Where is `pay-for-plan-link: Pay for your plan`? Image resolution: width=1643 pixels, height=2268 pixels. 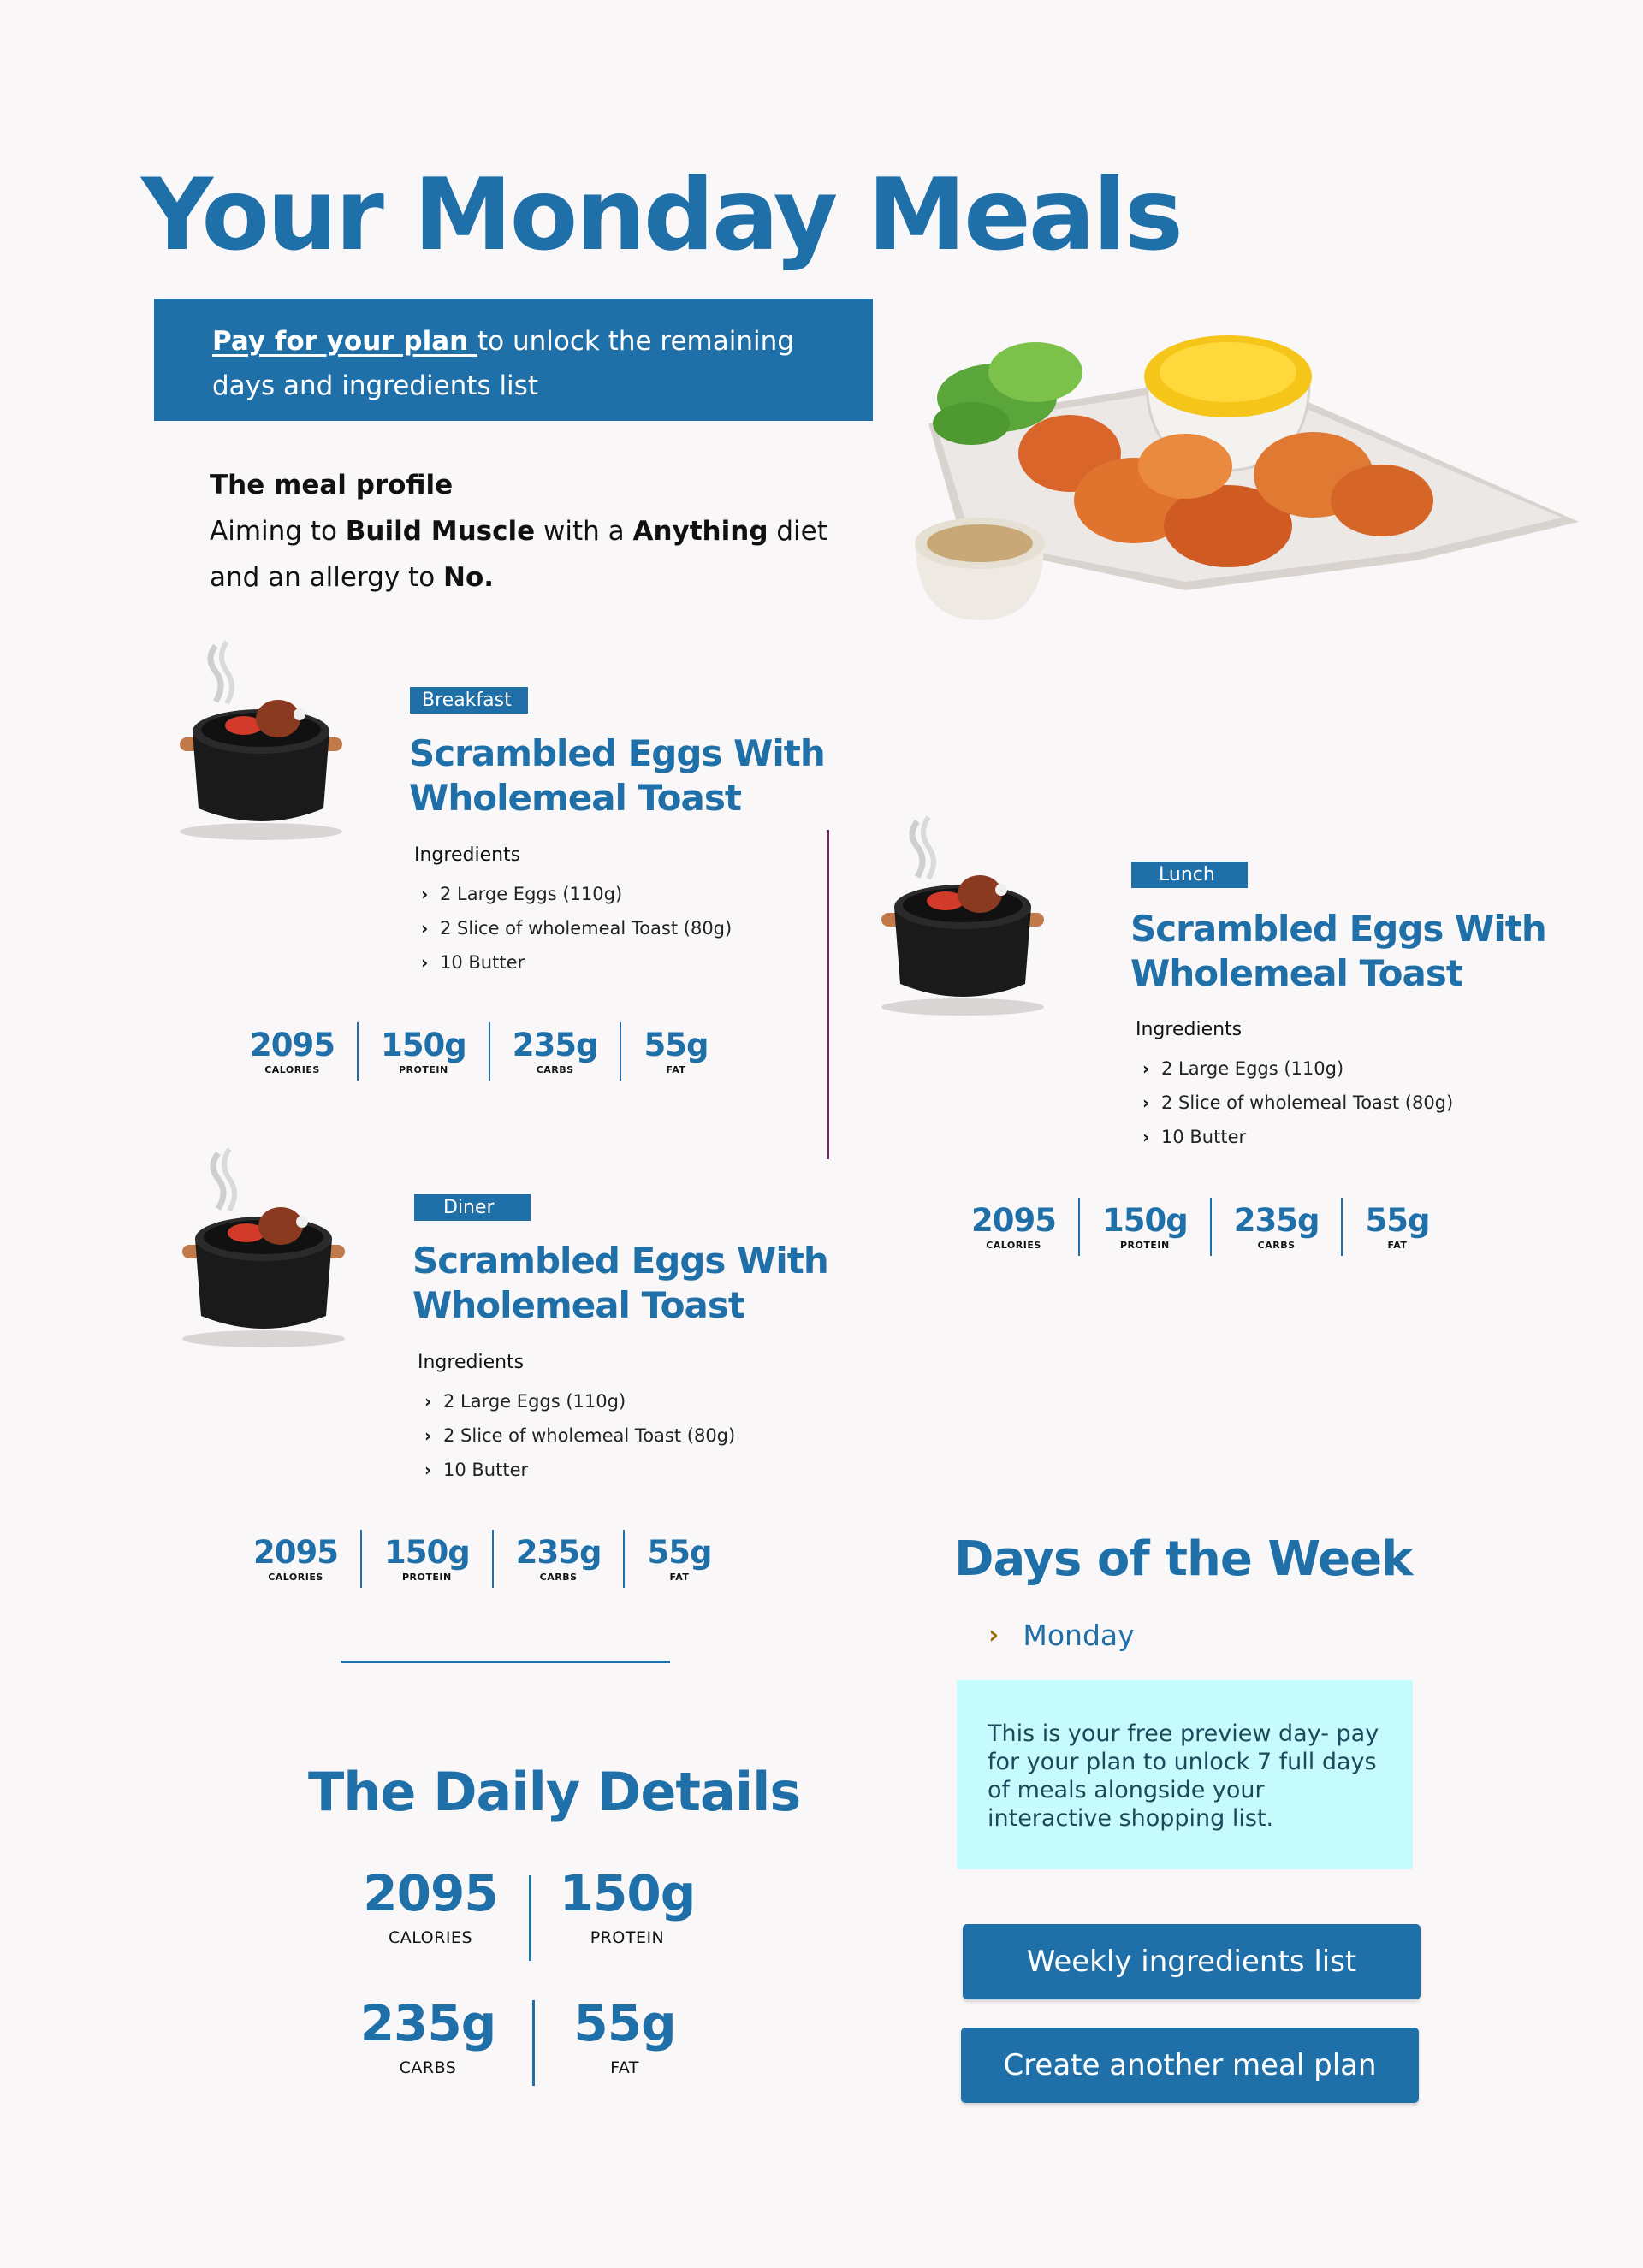 pay-for-plan-link: Pay for your plan is located at coordinates (345, 341).